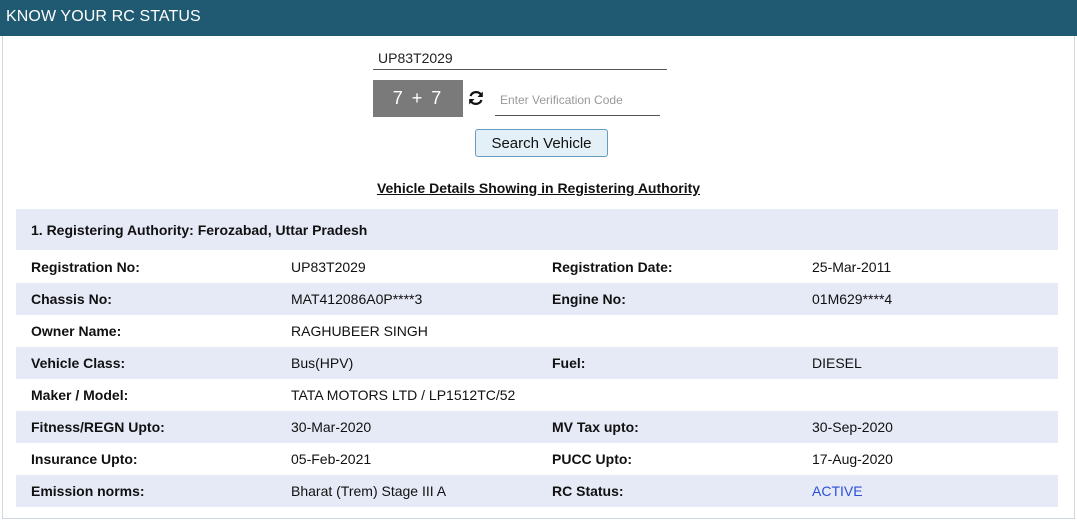 This screenshot has width=1077, height=520. I want to click on row-value: 30-Mar-2020, so click(331, 427).